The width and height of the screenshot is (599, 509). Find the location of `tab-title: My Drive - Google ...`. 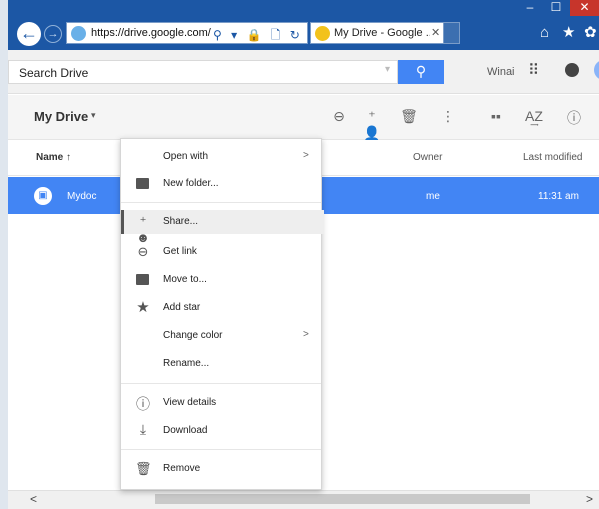

tab-title: My Drive - Google ... is located at coordinates (382, 33).